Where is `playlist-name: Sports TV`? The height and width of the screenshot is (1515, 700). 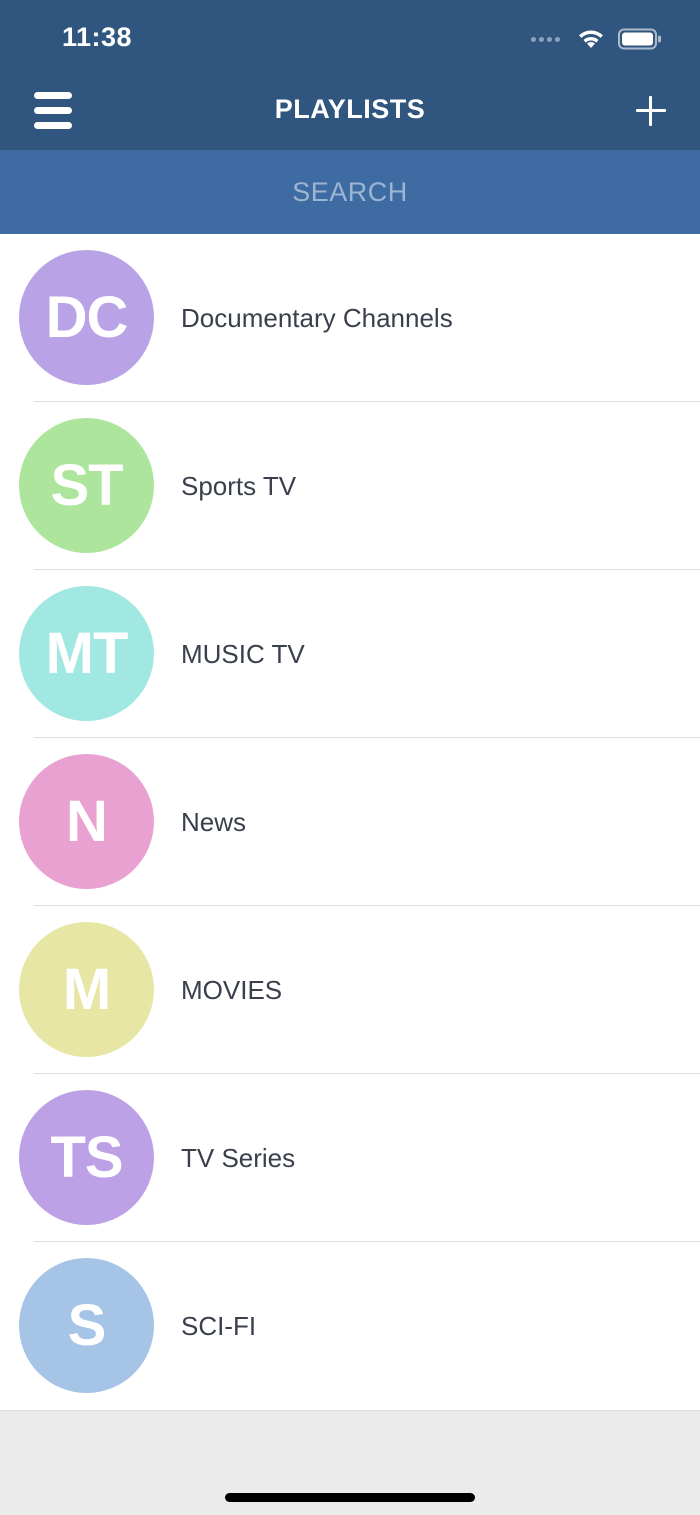 playlist-name: Sports TV is located at coordinates (239, 486).